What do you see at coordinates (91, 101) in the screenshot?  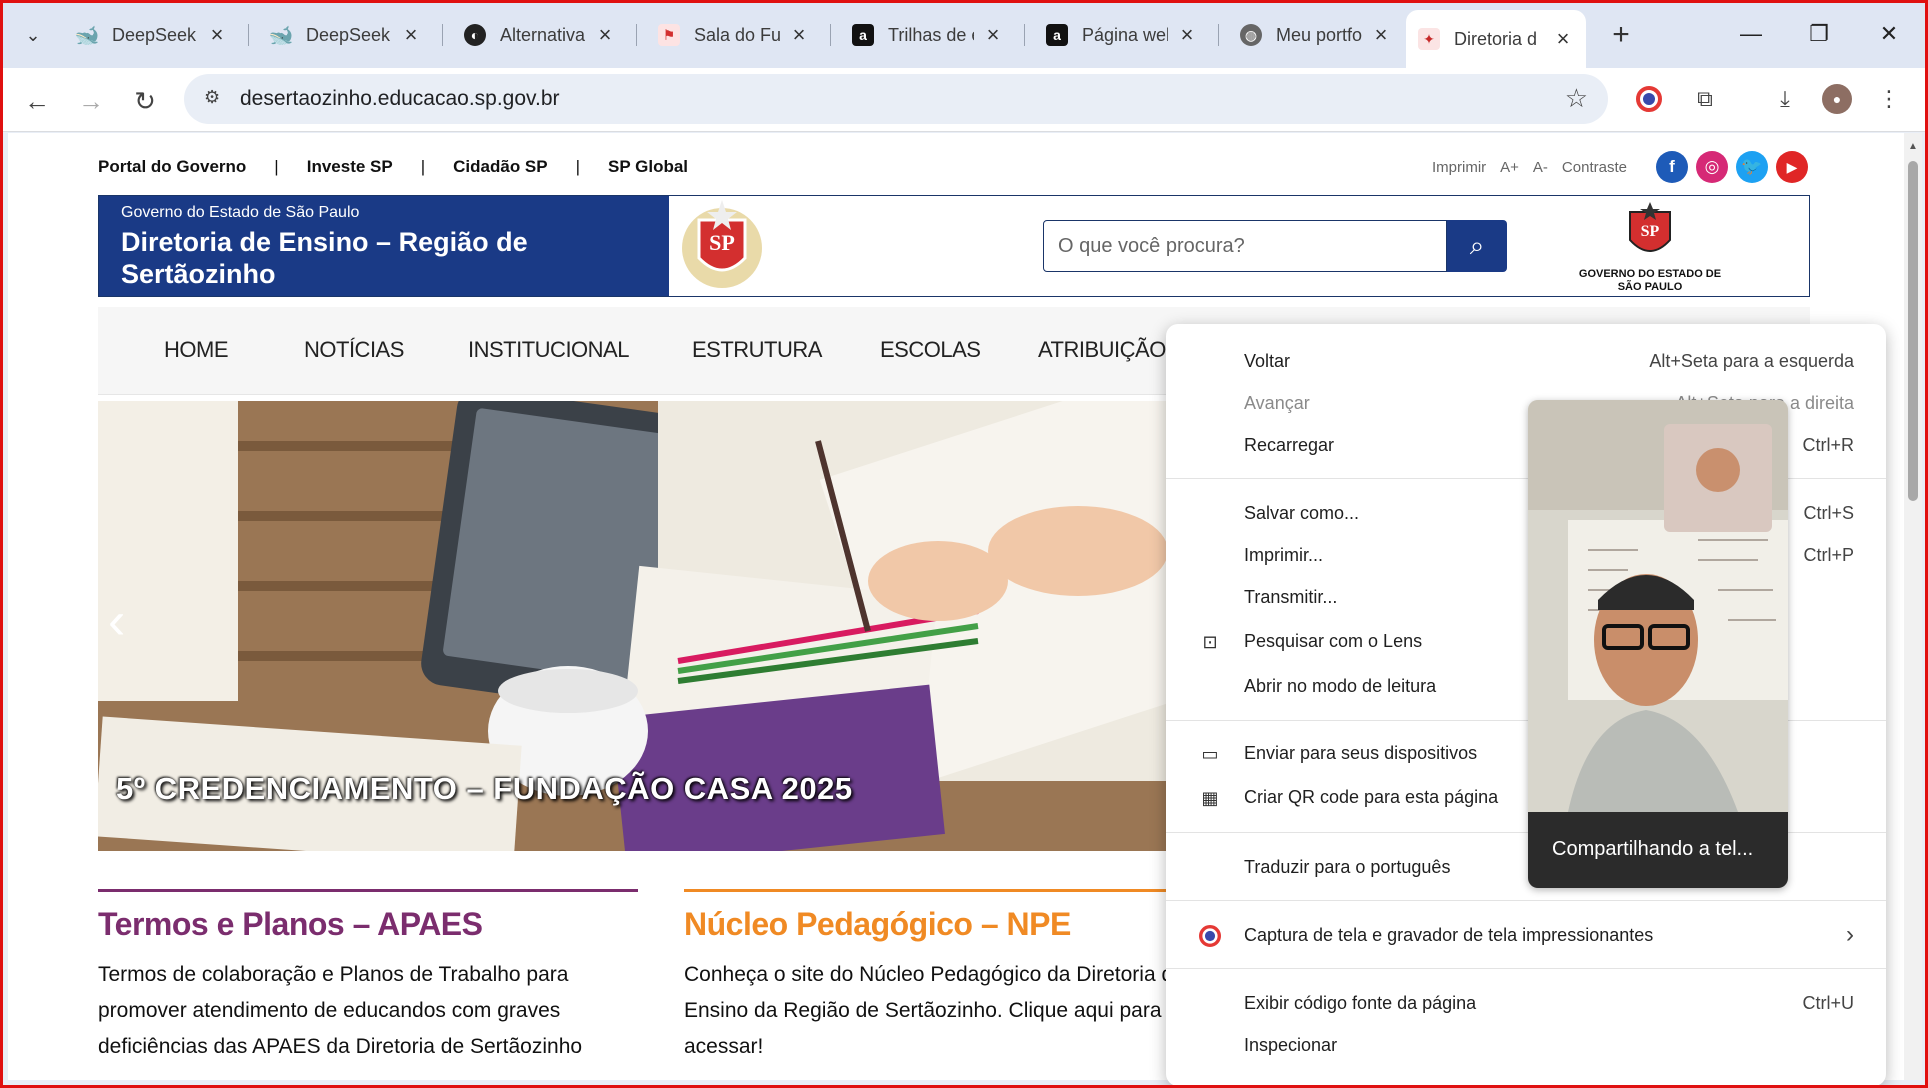 I see `forward-arrow-icon: →` at bounding box center [91, 101].